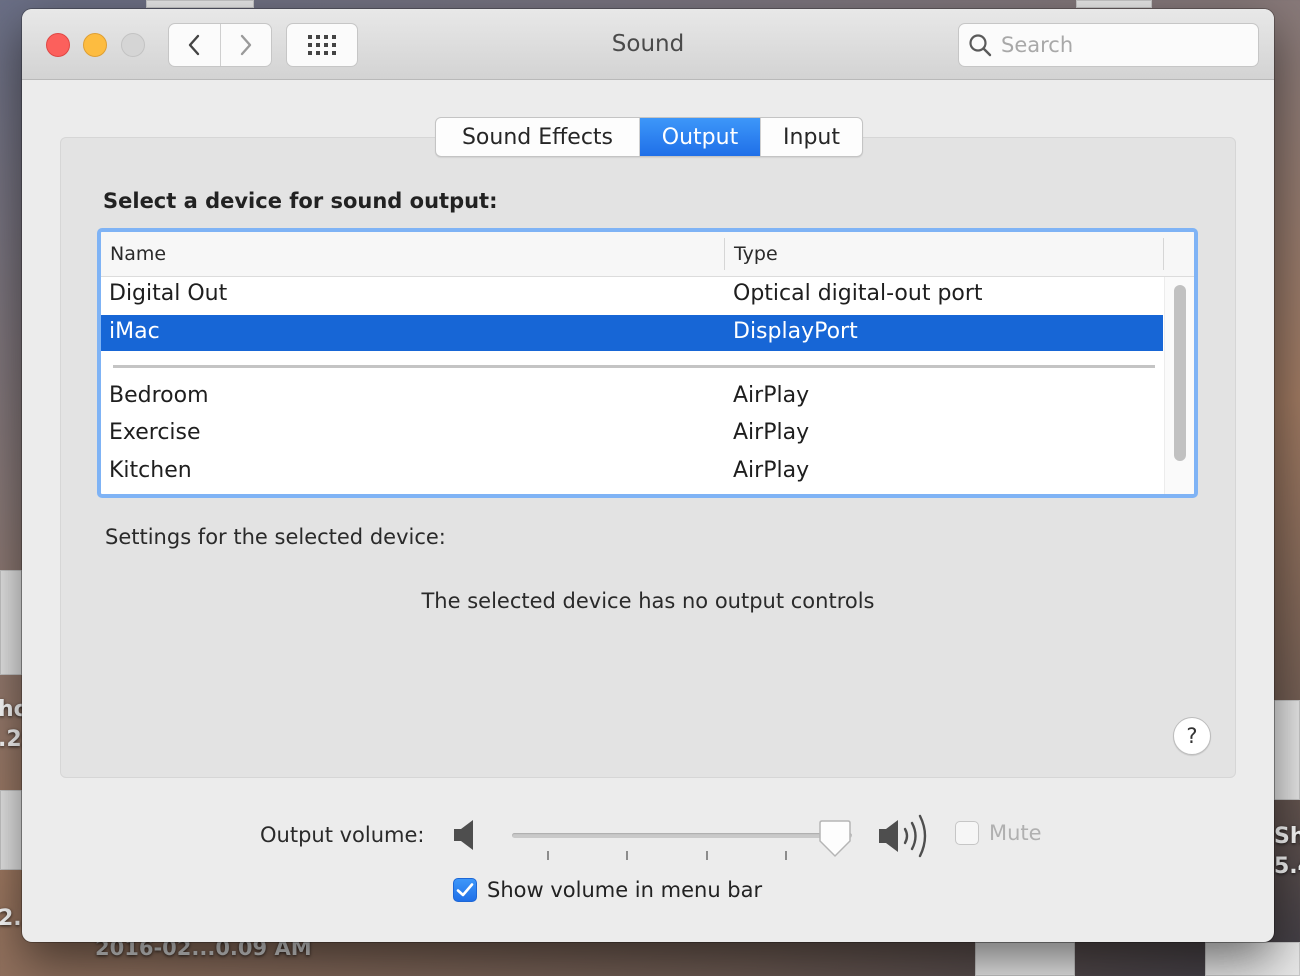 The image size is (1300, 976). Describe the element at coordinates (1180, 373) in the screenshot. I see `scrollbar-thumb` at that location.